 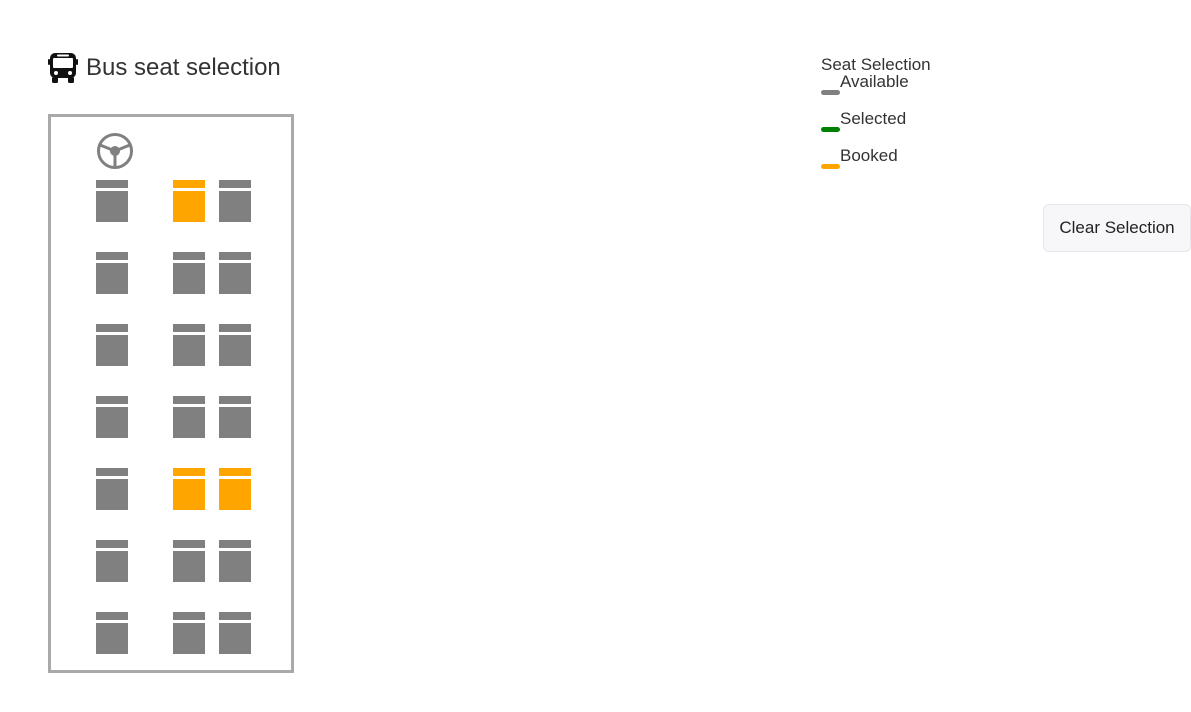 I want to click on seat-7-aisle-left, so click(x=189, y=633).